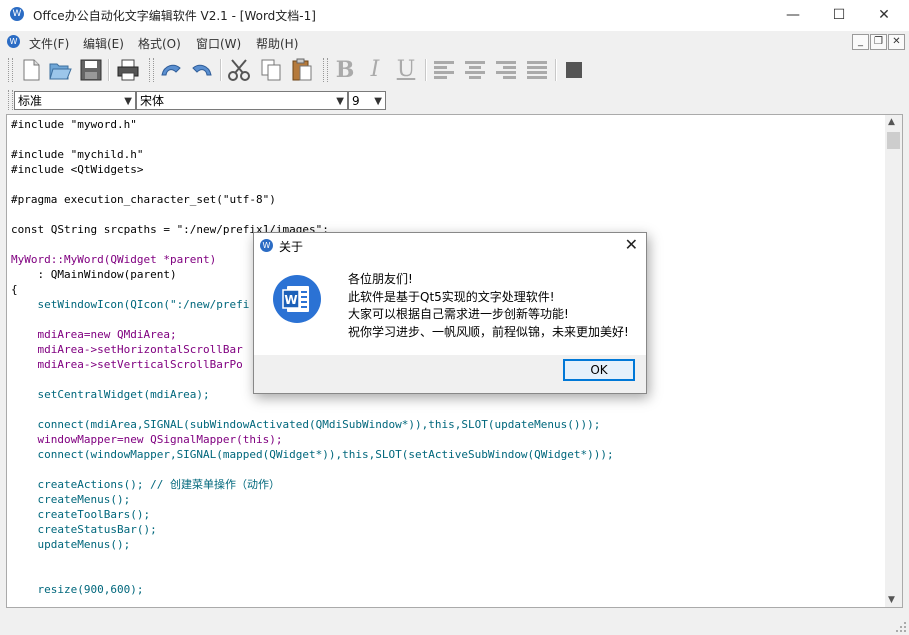 Image resolution: width=909 pixels, height=635 pixels. I want to click on new-file-icon, so click(31, 70).